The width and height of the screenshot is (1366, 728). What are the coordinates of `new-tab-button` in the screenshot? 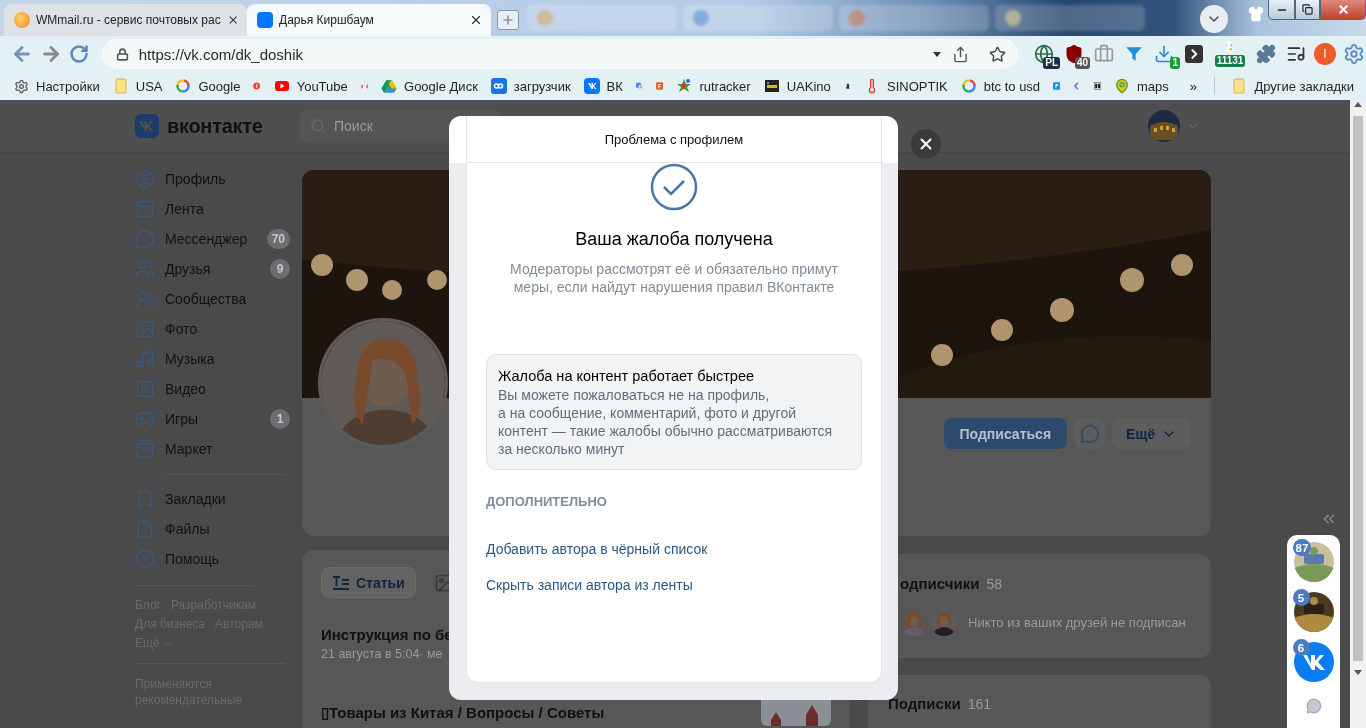 It's located at (508, 20).